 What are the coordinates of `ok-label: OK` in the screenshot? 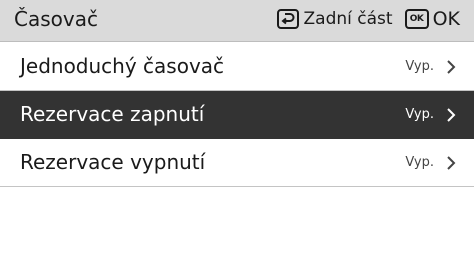 It's located at (446, 19).